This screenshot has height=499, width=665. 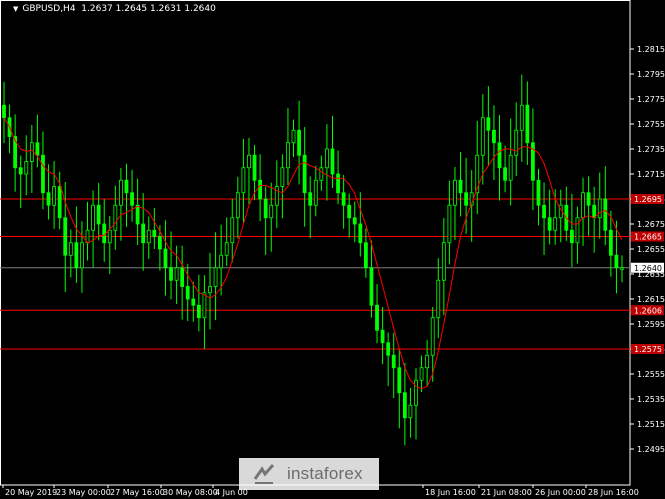 What do you see at coordinates (450, 492) in the screenshot?
I see `x-tick-label: 18 Jun 16:00` at bounding box center [450, 492].